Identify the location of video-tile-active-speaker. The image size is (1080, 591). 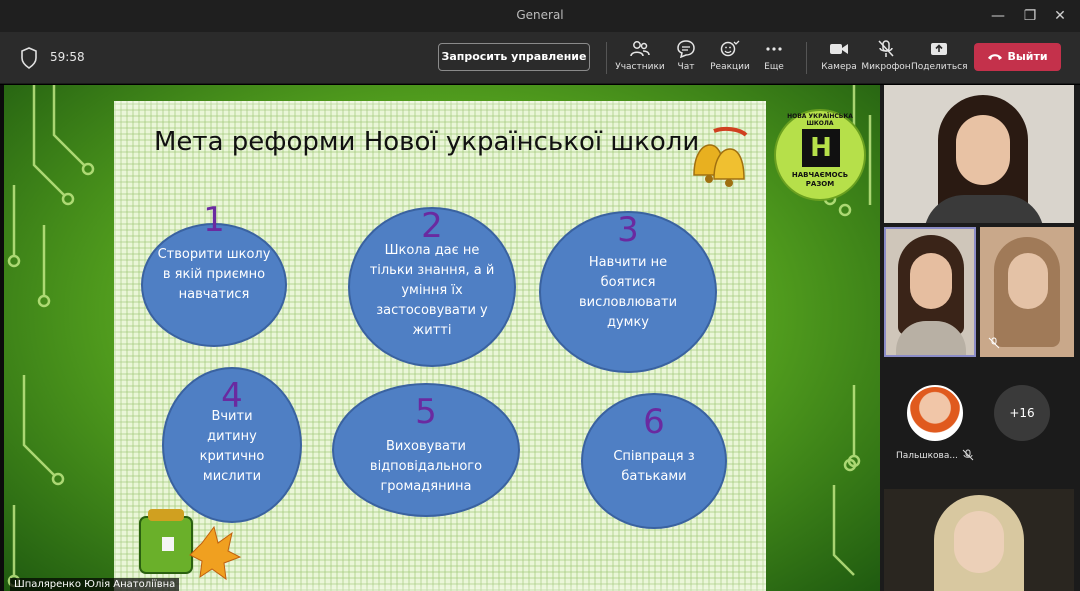
(930, 292).